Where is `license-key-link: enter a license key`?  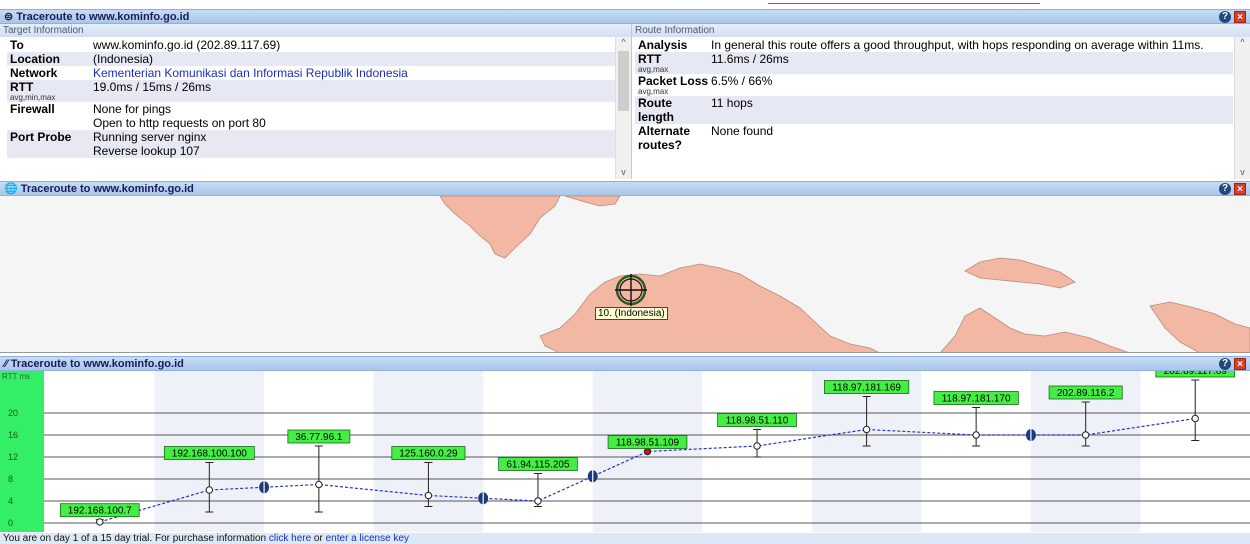 license-key-link: enter a license key is located at coordinates (367, 538).